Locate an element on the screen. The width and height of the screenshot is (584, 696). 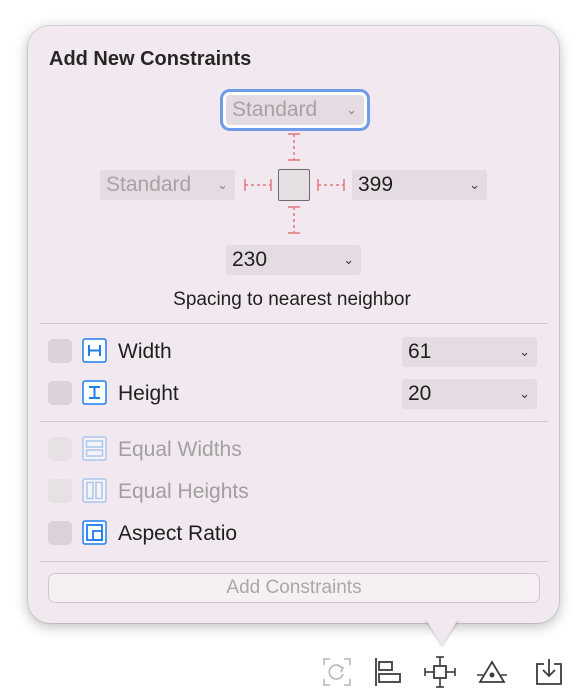
align-icon is located at coordinates (388, 672).